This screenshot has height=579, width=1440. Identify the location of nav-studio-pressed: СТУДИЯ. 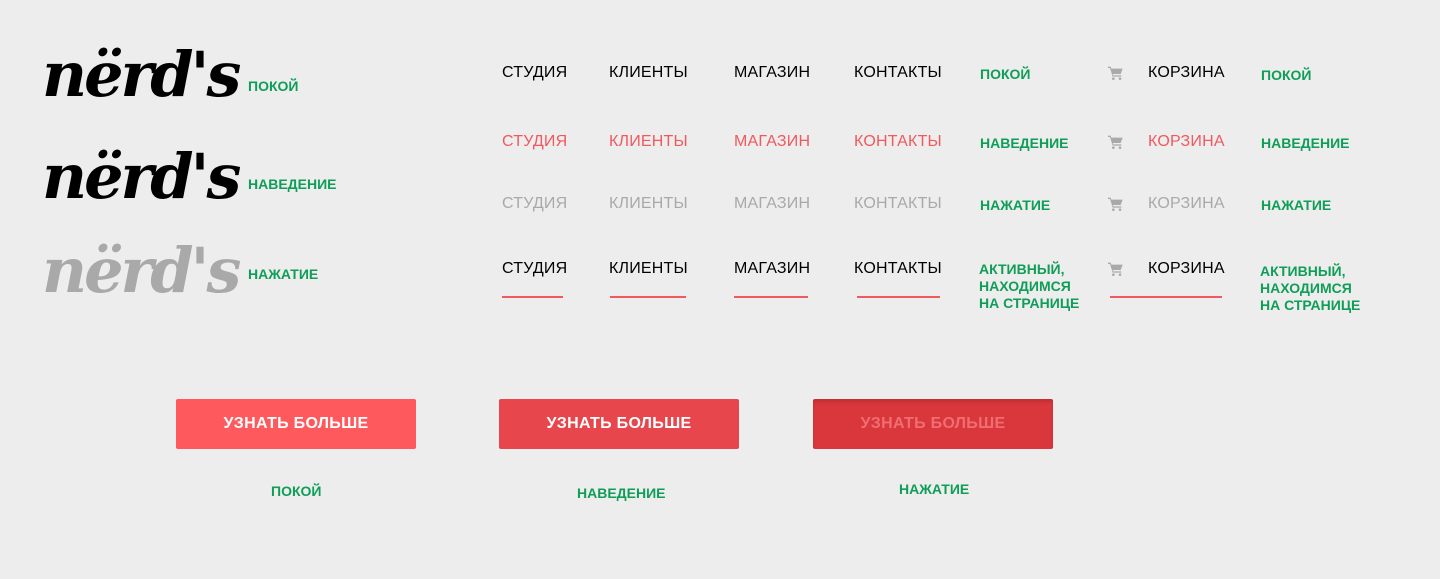
(534, 204).